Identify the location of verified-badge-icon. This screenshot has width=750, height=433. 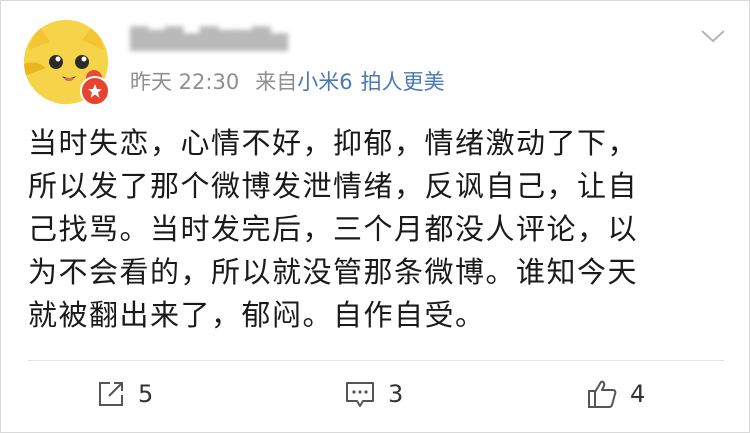
(95, 91).